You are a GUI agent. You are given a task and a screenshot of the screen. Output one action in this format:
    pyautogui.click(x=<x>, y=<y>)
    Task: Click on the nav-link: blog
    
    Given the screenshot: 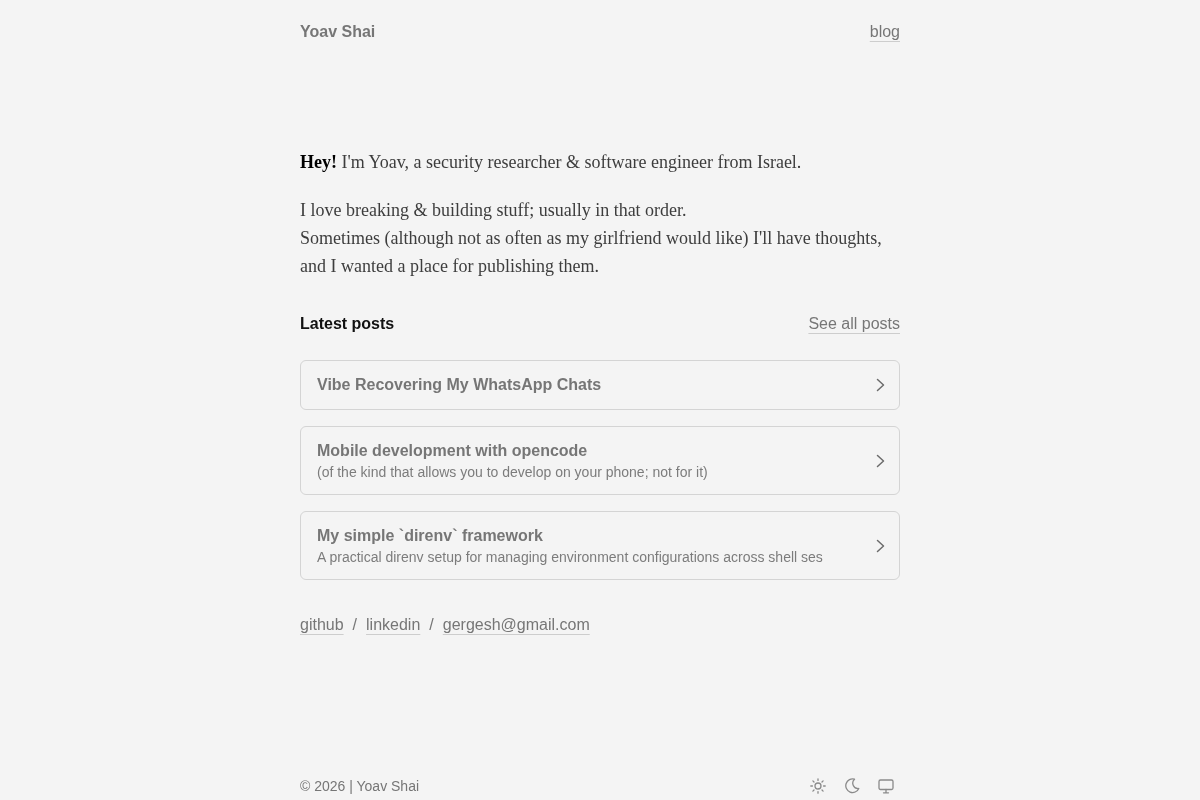 What is the action you would take?
    pyautogui.click(x=884, y=32)
    